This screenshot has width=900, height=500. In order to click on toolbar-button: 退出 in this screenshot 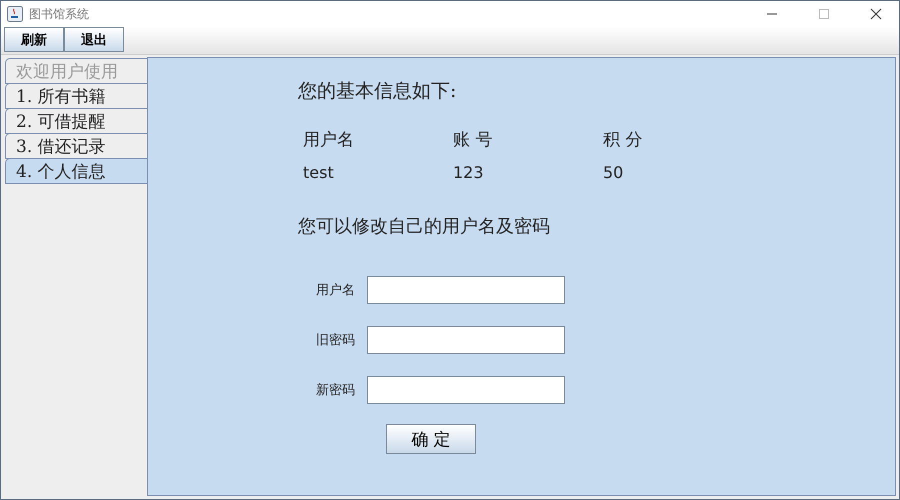, I will do `click(94, 39)`.